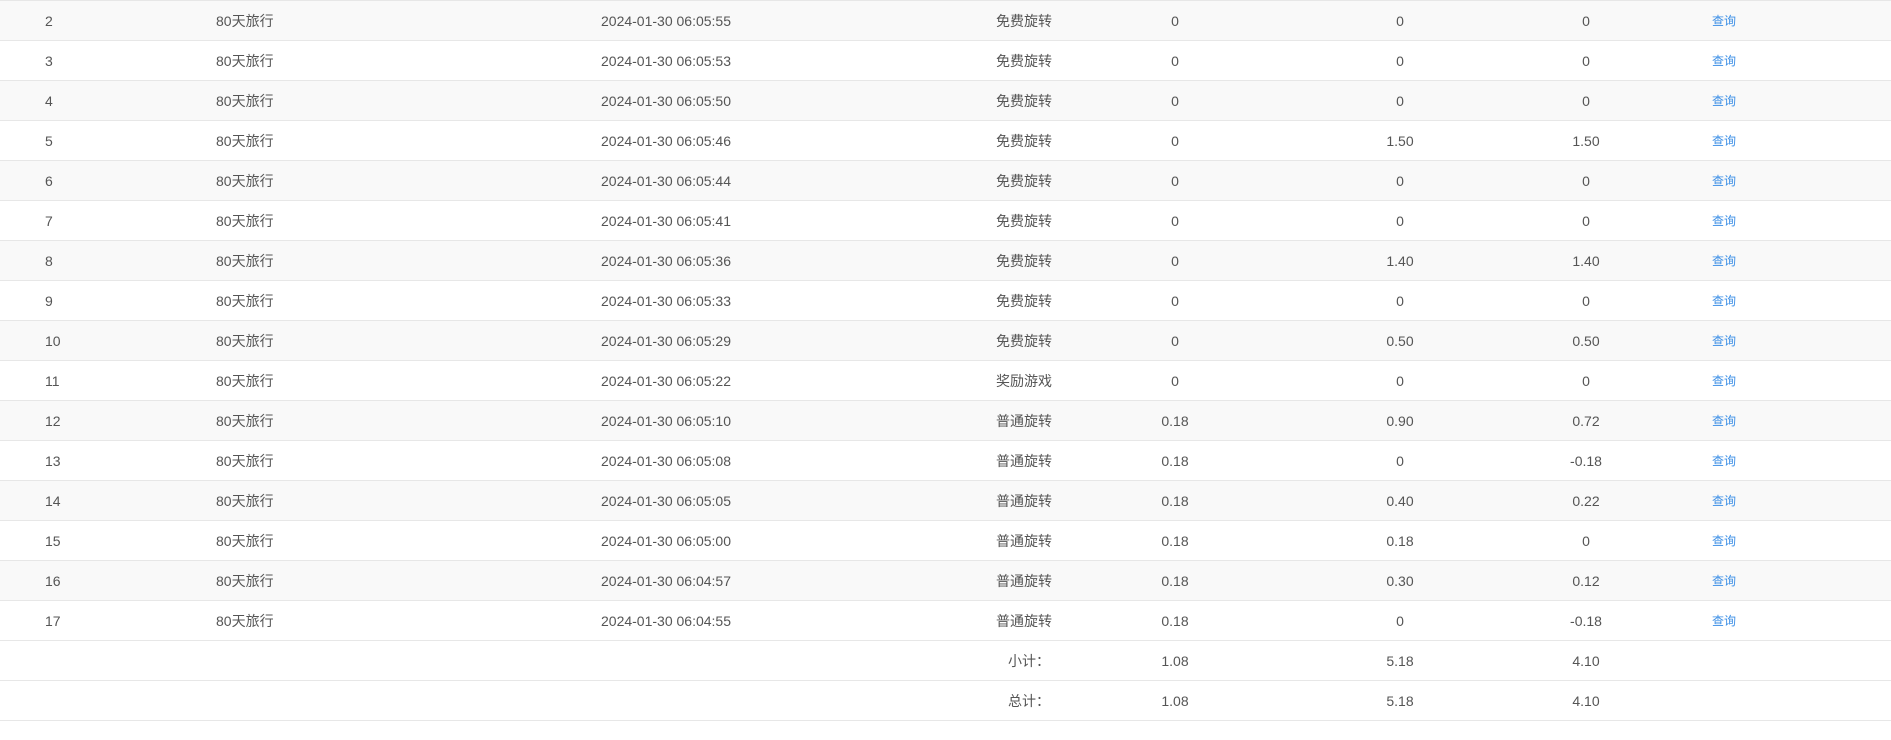 The image size is (1891, 740). Describe the element at coordinates (666, 20) in the screenshot. I see `bet-time: 2024-01-30 06:05:55` at that location.